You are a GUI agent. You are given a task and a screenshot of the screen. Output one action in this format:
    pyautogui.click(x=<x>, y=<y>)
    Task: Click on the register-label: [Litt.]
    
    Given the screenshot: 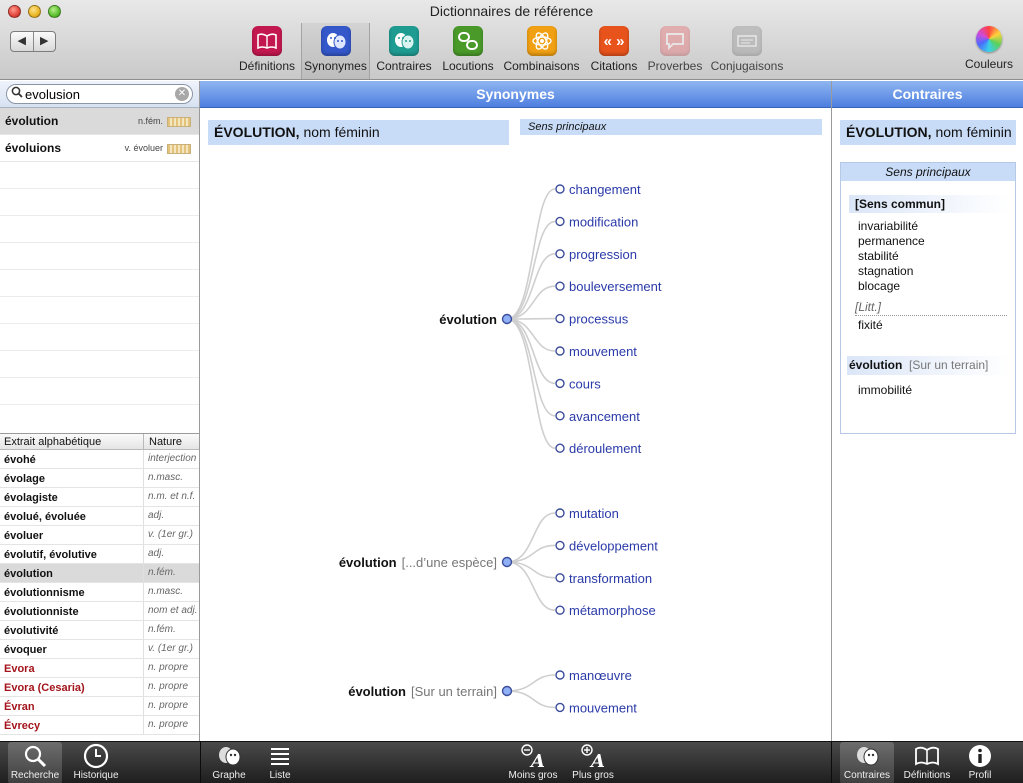 What is the action you would take?
    pyautogui.click(x=931, y=308)
    